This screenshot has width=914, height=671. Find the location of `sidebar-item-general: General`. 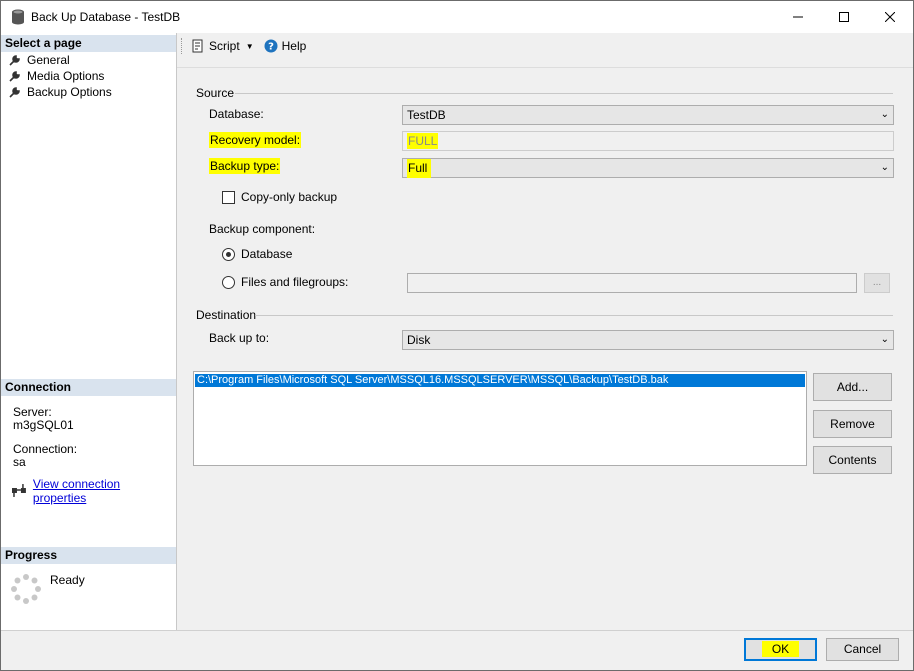

sidebar-item-general: General is located at coordinates (39, 60).